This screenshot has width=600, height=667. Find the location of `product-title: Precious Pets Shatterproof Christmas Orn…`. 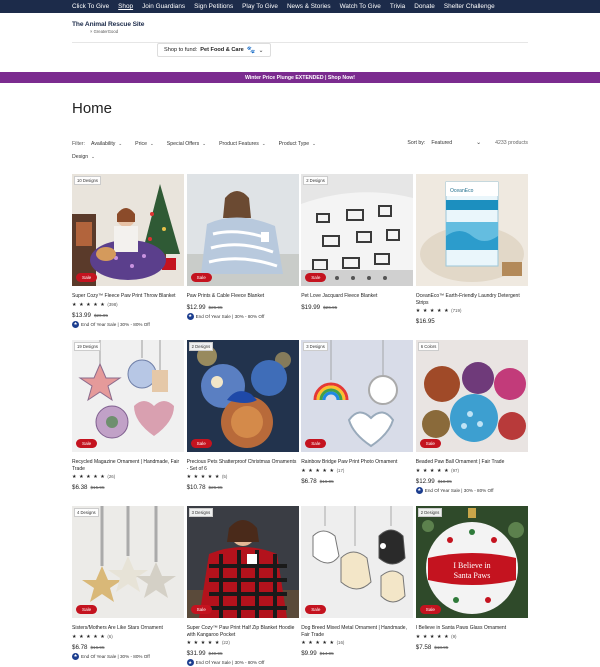

product-title: Precious Pets Shatterproof Christmas Orn… is located at coordinates (243, 465).